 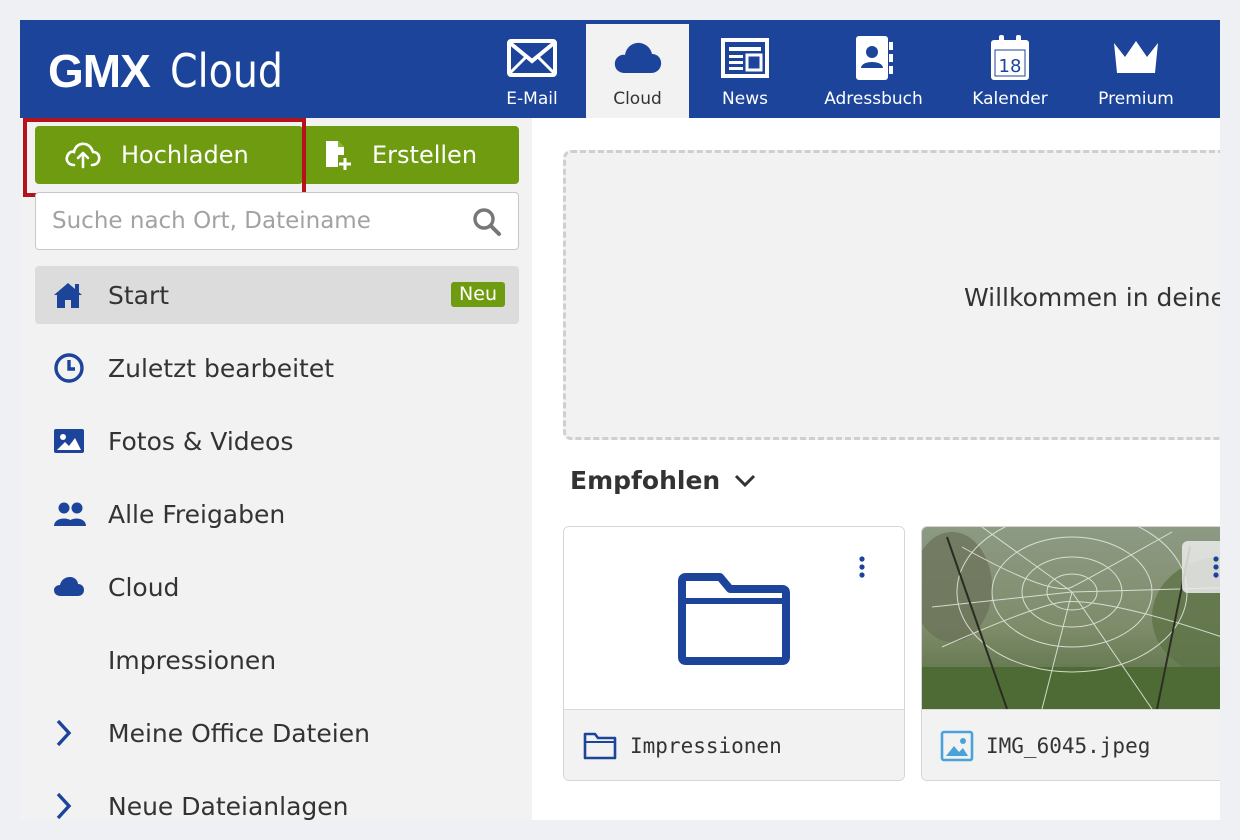 I want to click on sidebar-item-cloud: Cloud, so click(x=277, y=587).